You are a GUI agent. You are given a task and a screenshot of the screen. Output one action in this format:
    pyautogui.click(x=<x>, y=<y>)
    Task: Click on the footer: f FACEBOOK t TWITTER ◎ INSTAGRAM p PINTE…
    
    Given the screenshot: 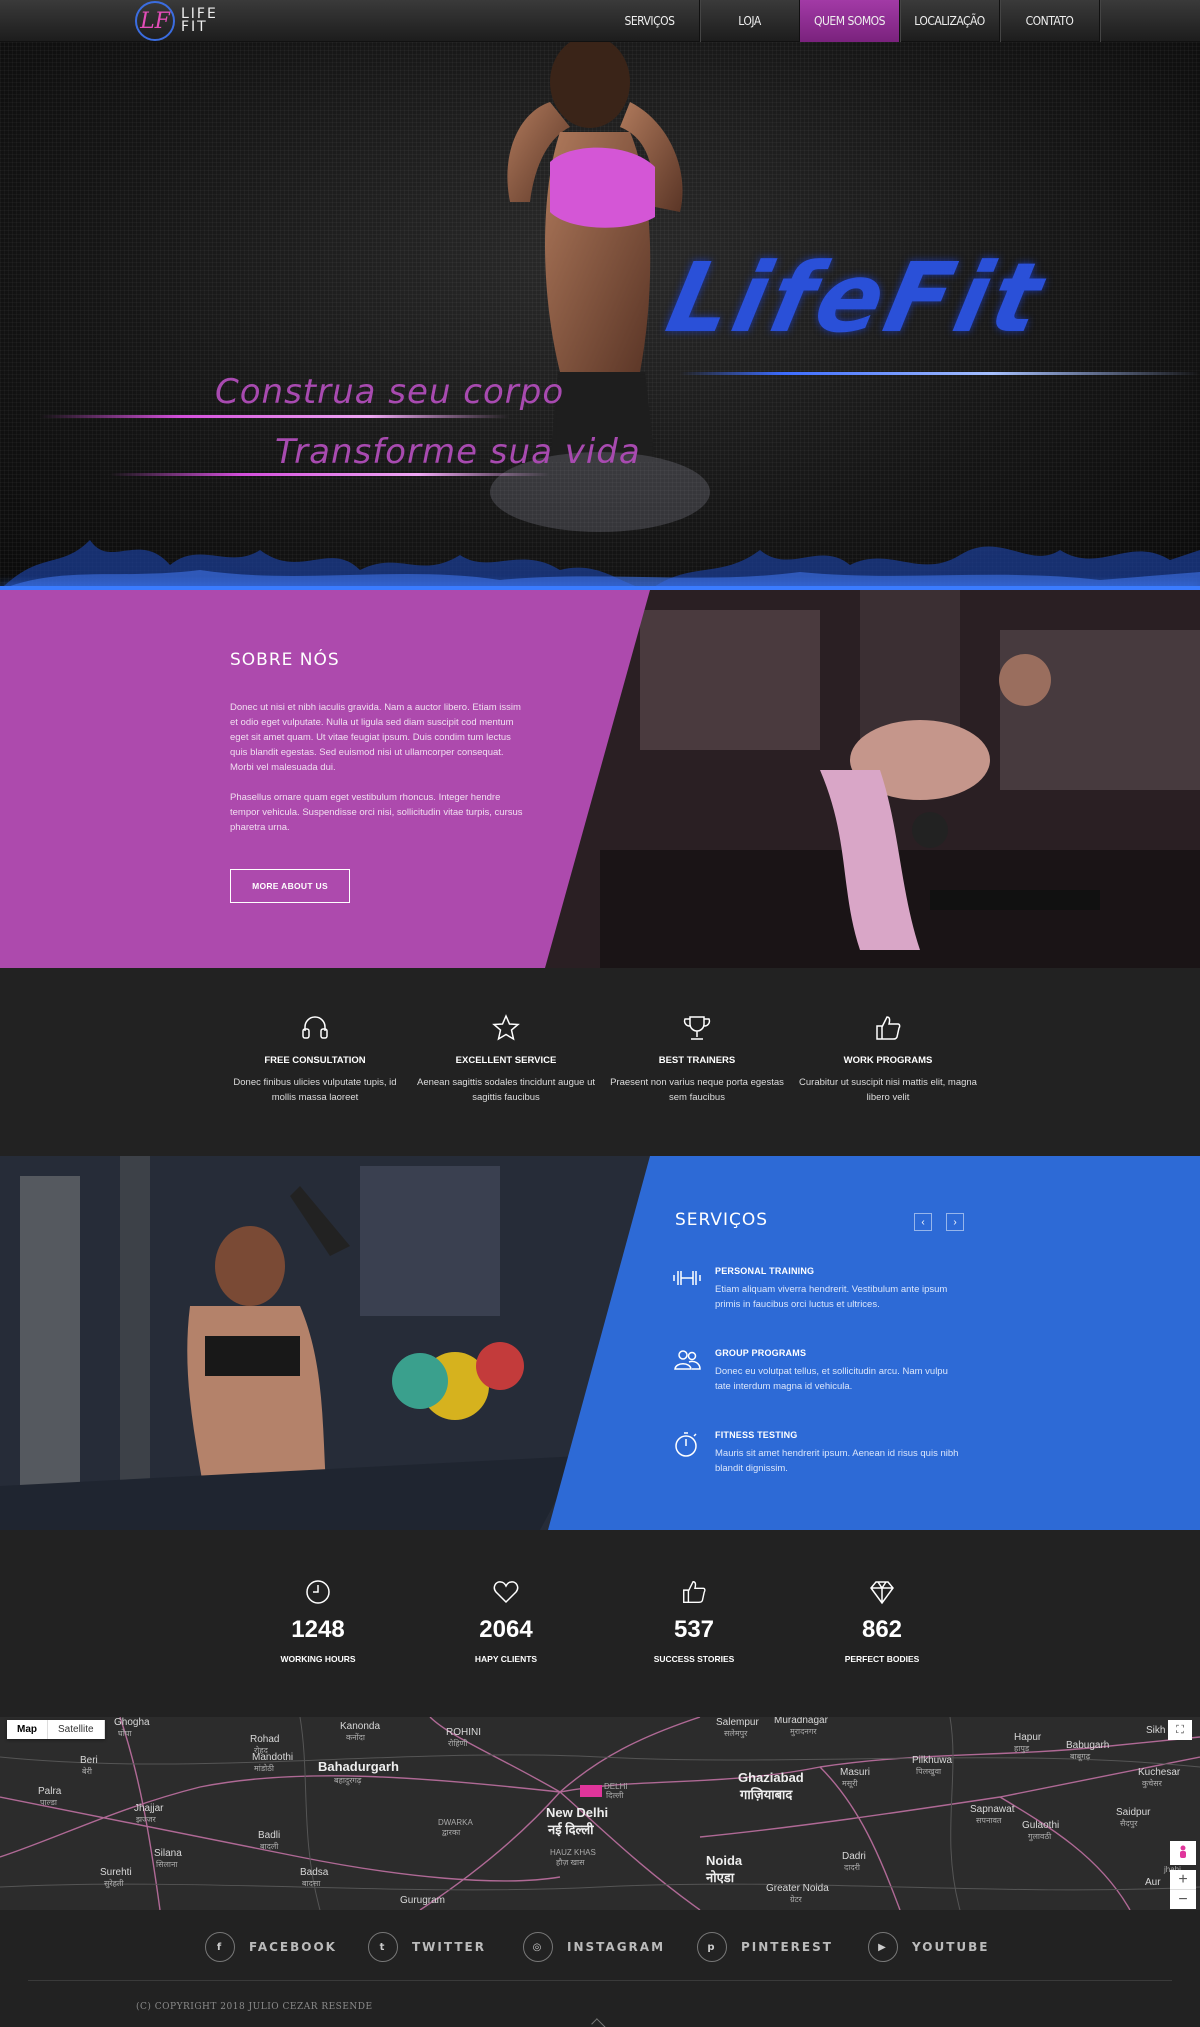 What is the action you would take?
    pyautogui.click(x=600, y=1968)
    